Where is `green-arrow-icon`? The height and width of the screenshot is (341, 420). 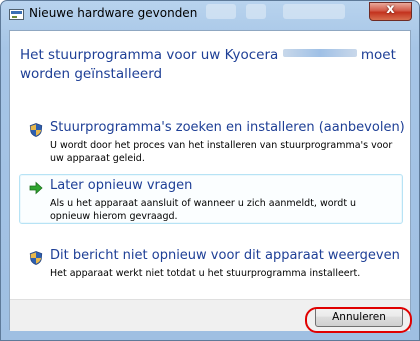 green-arrow-icon is located at coordinates (36, 188).